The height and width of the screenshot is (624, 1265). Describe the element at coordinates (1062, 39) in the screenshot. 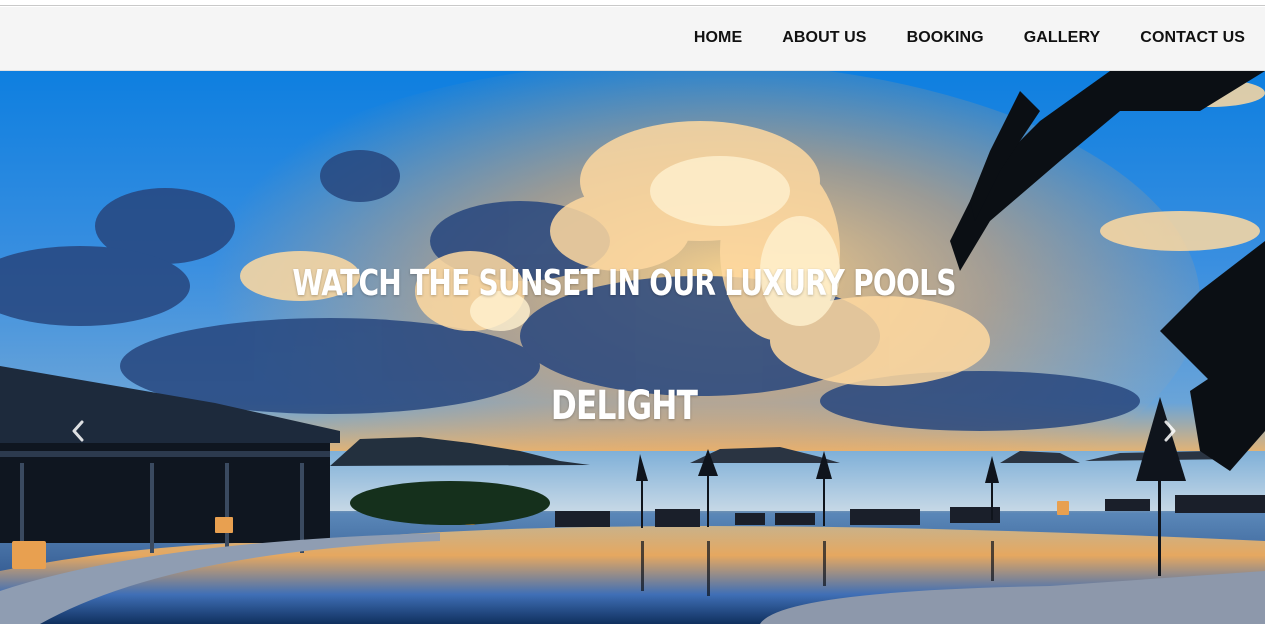

I see `nav-gallery-link: GALLERY` at that location.